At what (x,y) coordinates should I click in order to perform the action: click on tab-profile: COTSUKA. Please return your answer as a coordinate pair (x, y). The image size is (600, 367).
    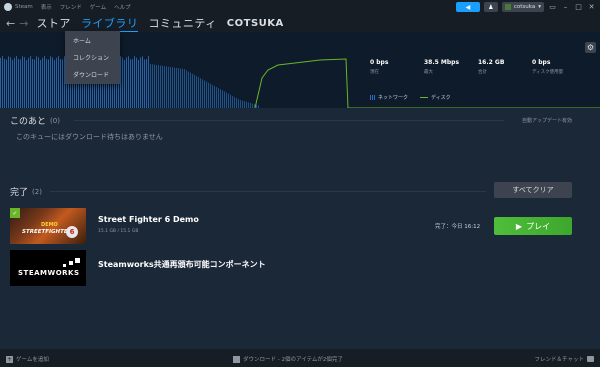
    Looking at the image, I should click on (255, 23).